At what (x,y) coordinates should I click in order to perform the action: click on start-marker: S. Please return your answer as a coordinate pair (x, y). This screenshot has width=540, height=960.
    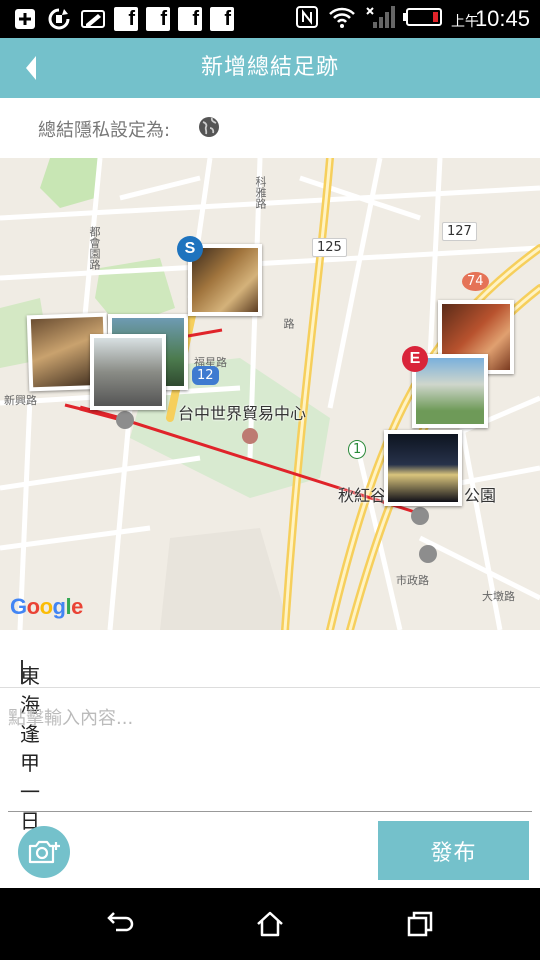
    Looking at the image, I should click on (190, 249).